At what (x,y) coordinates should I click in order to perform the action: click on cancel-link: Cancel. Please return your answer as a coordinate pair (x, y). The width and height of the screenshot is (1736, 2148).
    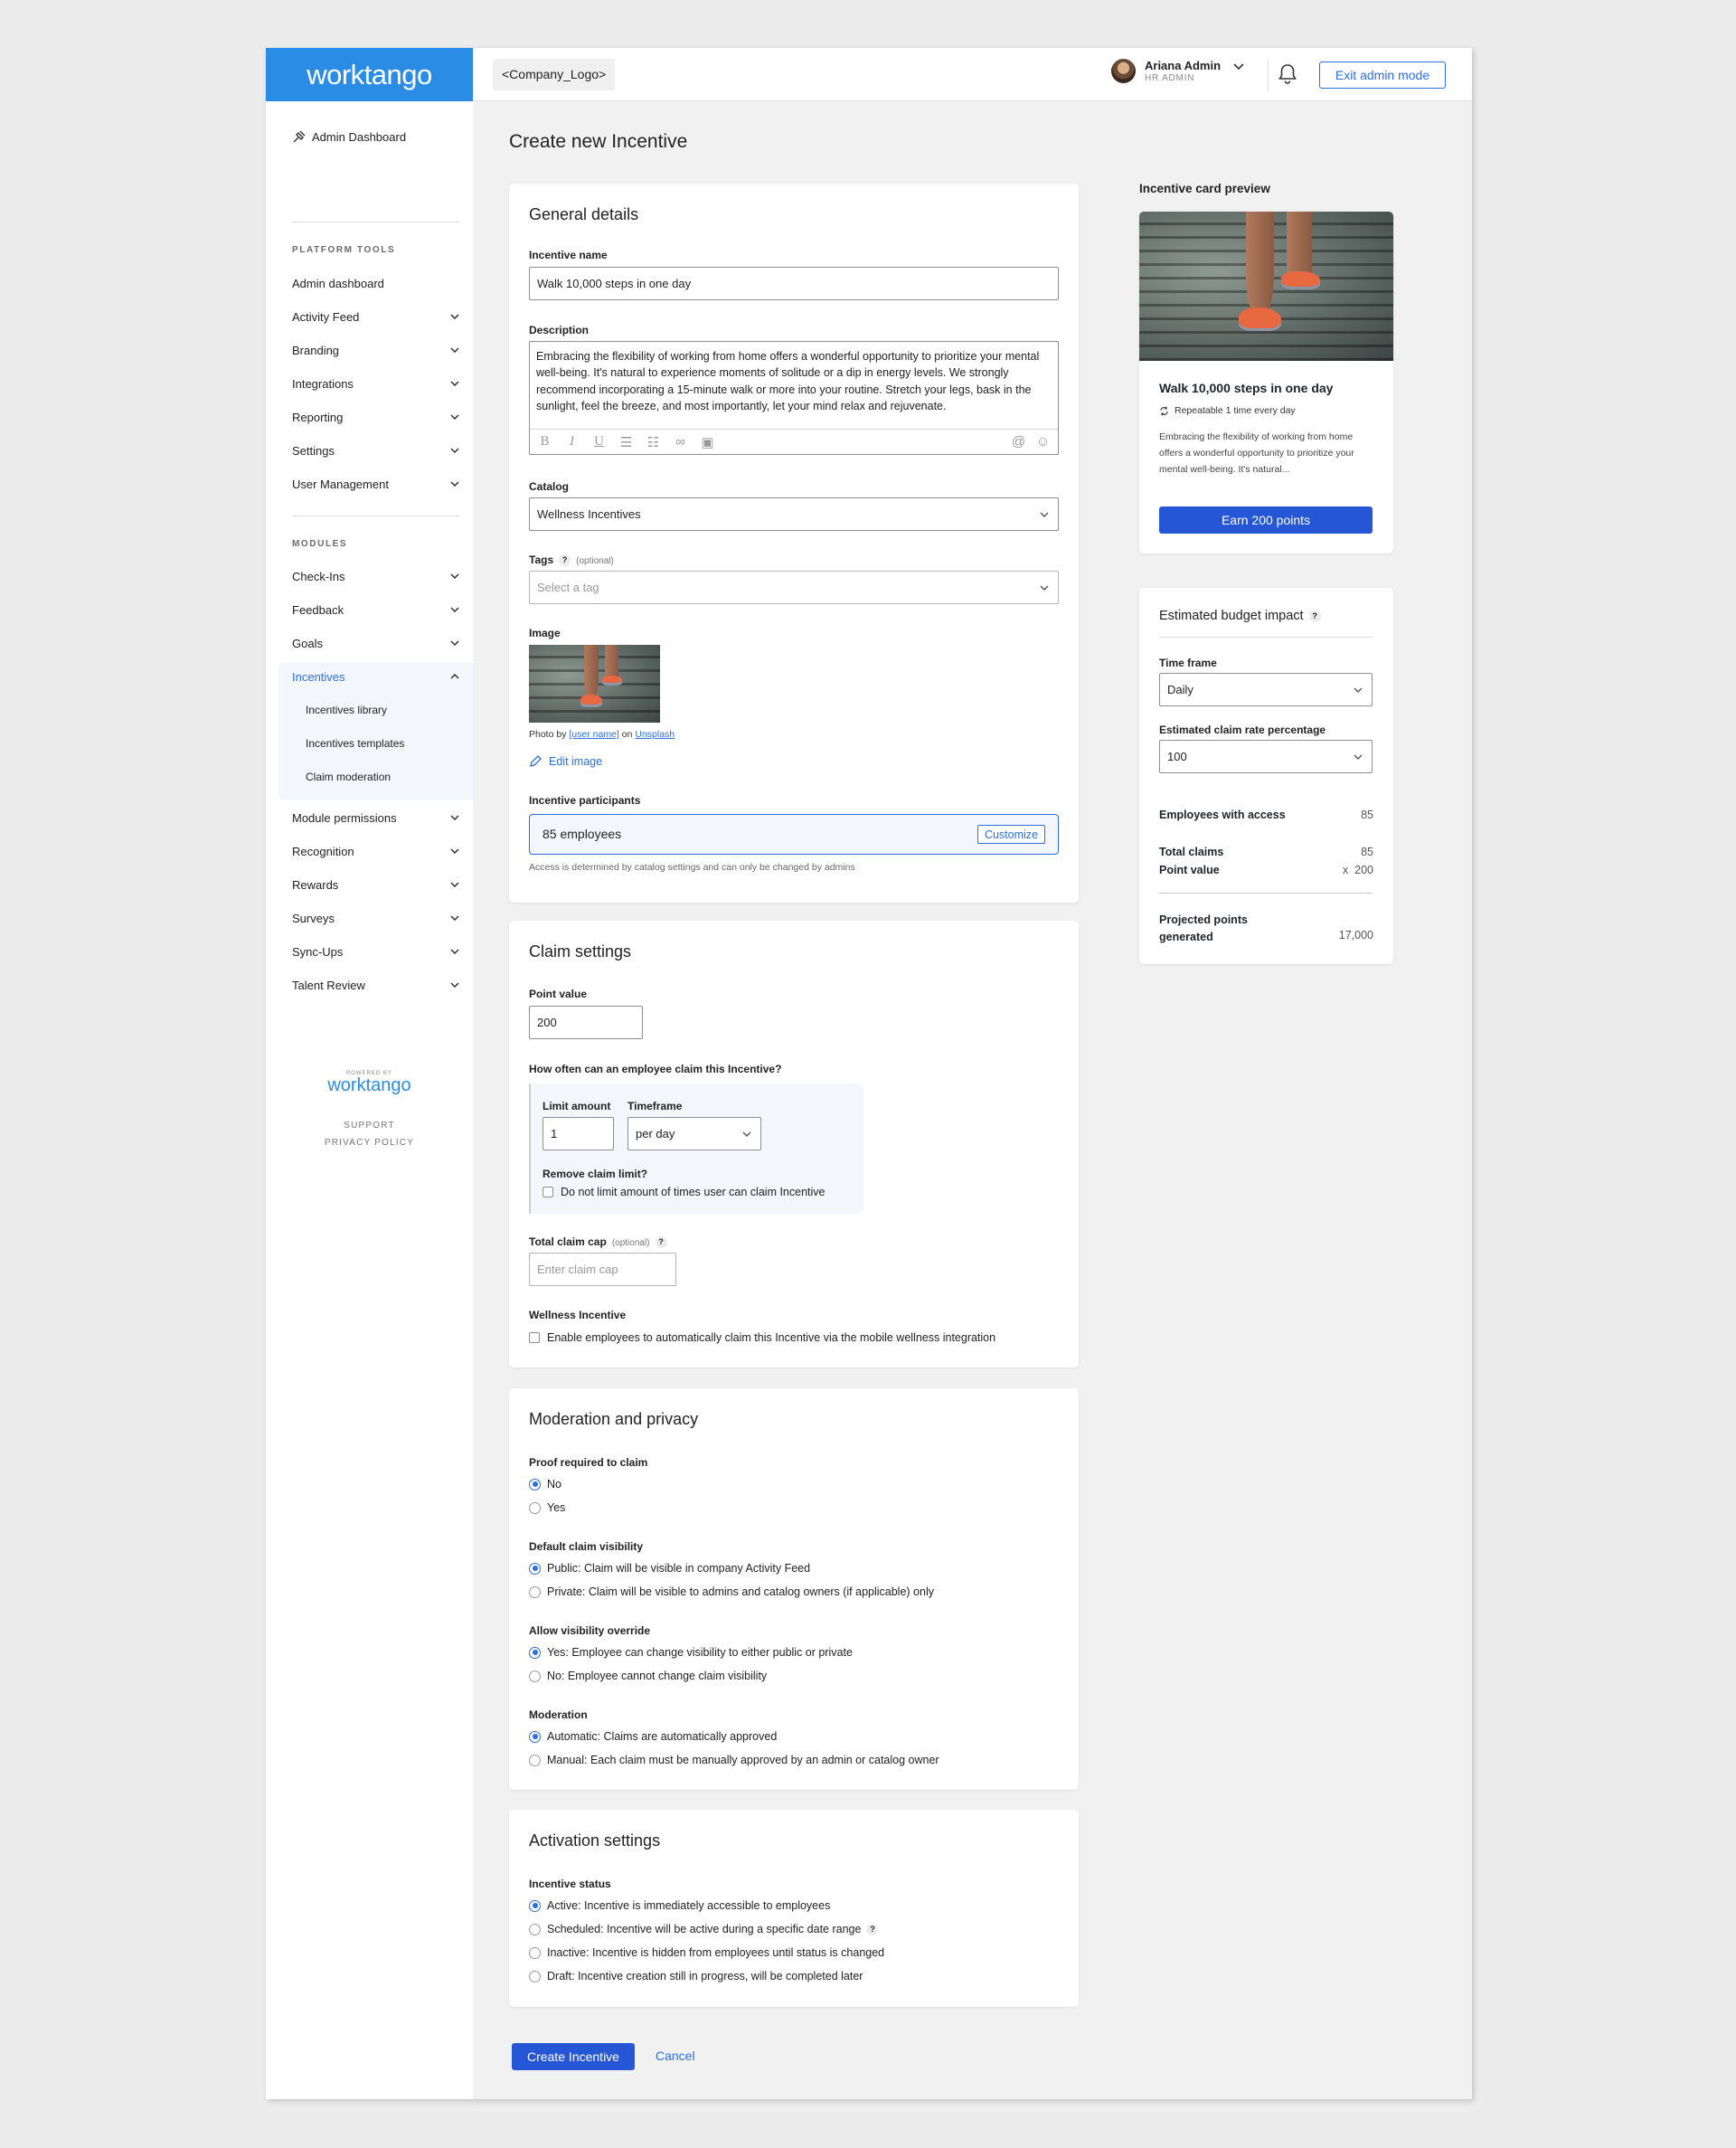
    Looking at the image, I should click on (675, 2056).